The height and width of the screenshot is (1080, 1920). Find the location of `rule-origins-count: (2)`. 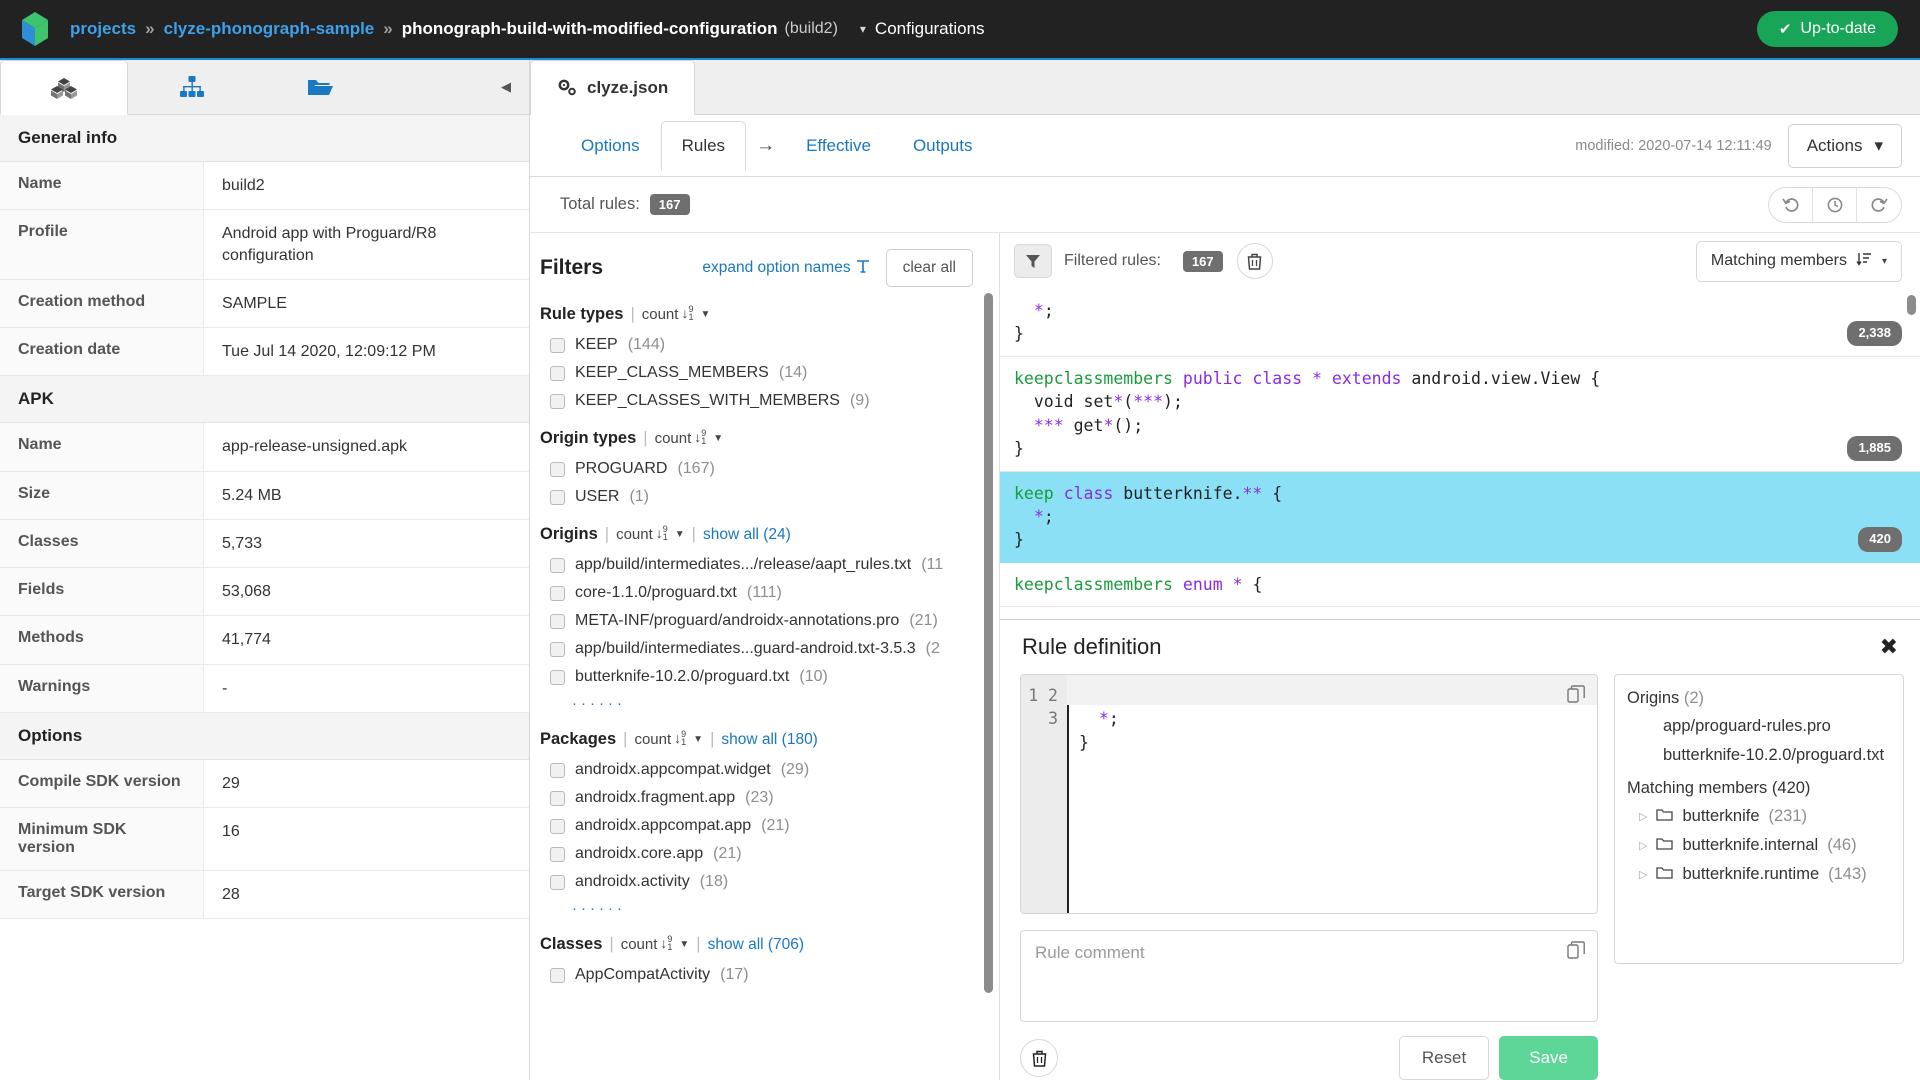

rule-origins-count: (2) is located at coordinates (1694, 698).